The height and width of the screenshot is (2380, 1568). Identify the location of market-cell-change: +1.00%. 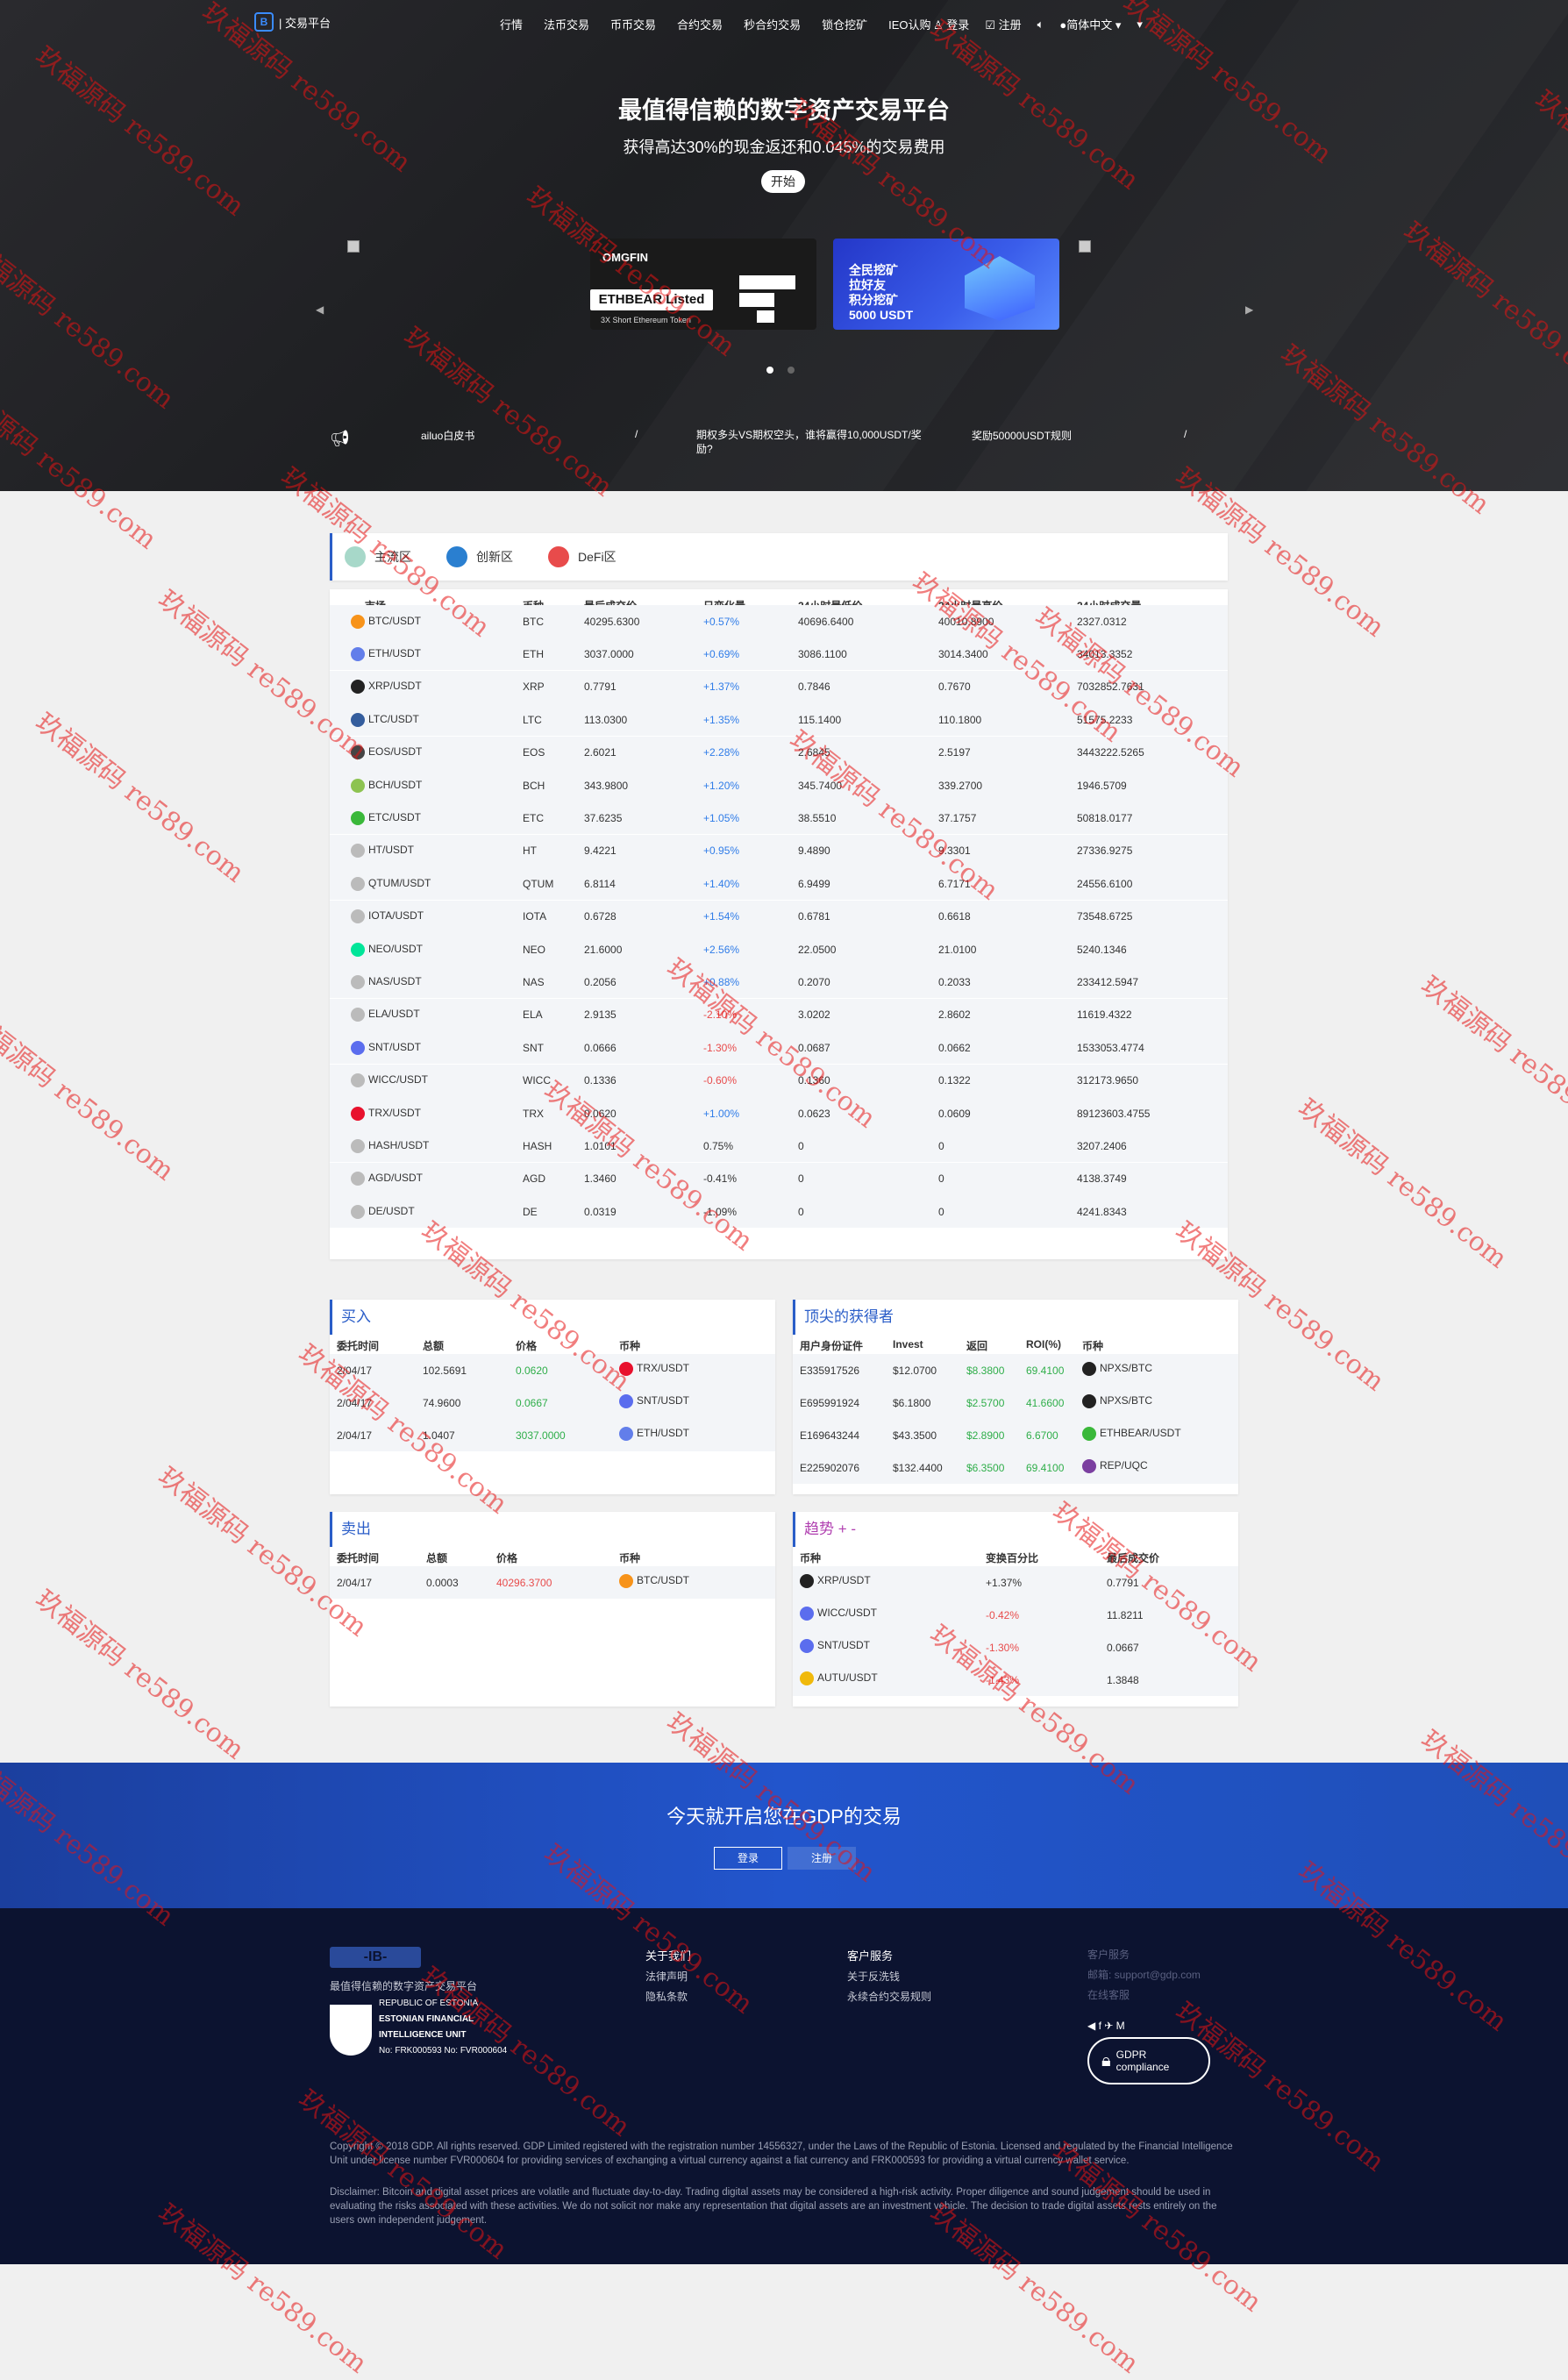
(721, 1114).